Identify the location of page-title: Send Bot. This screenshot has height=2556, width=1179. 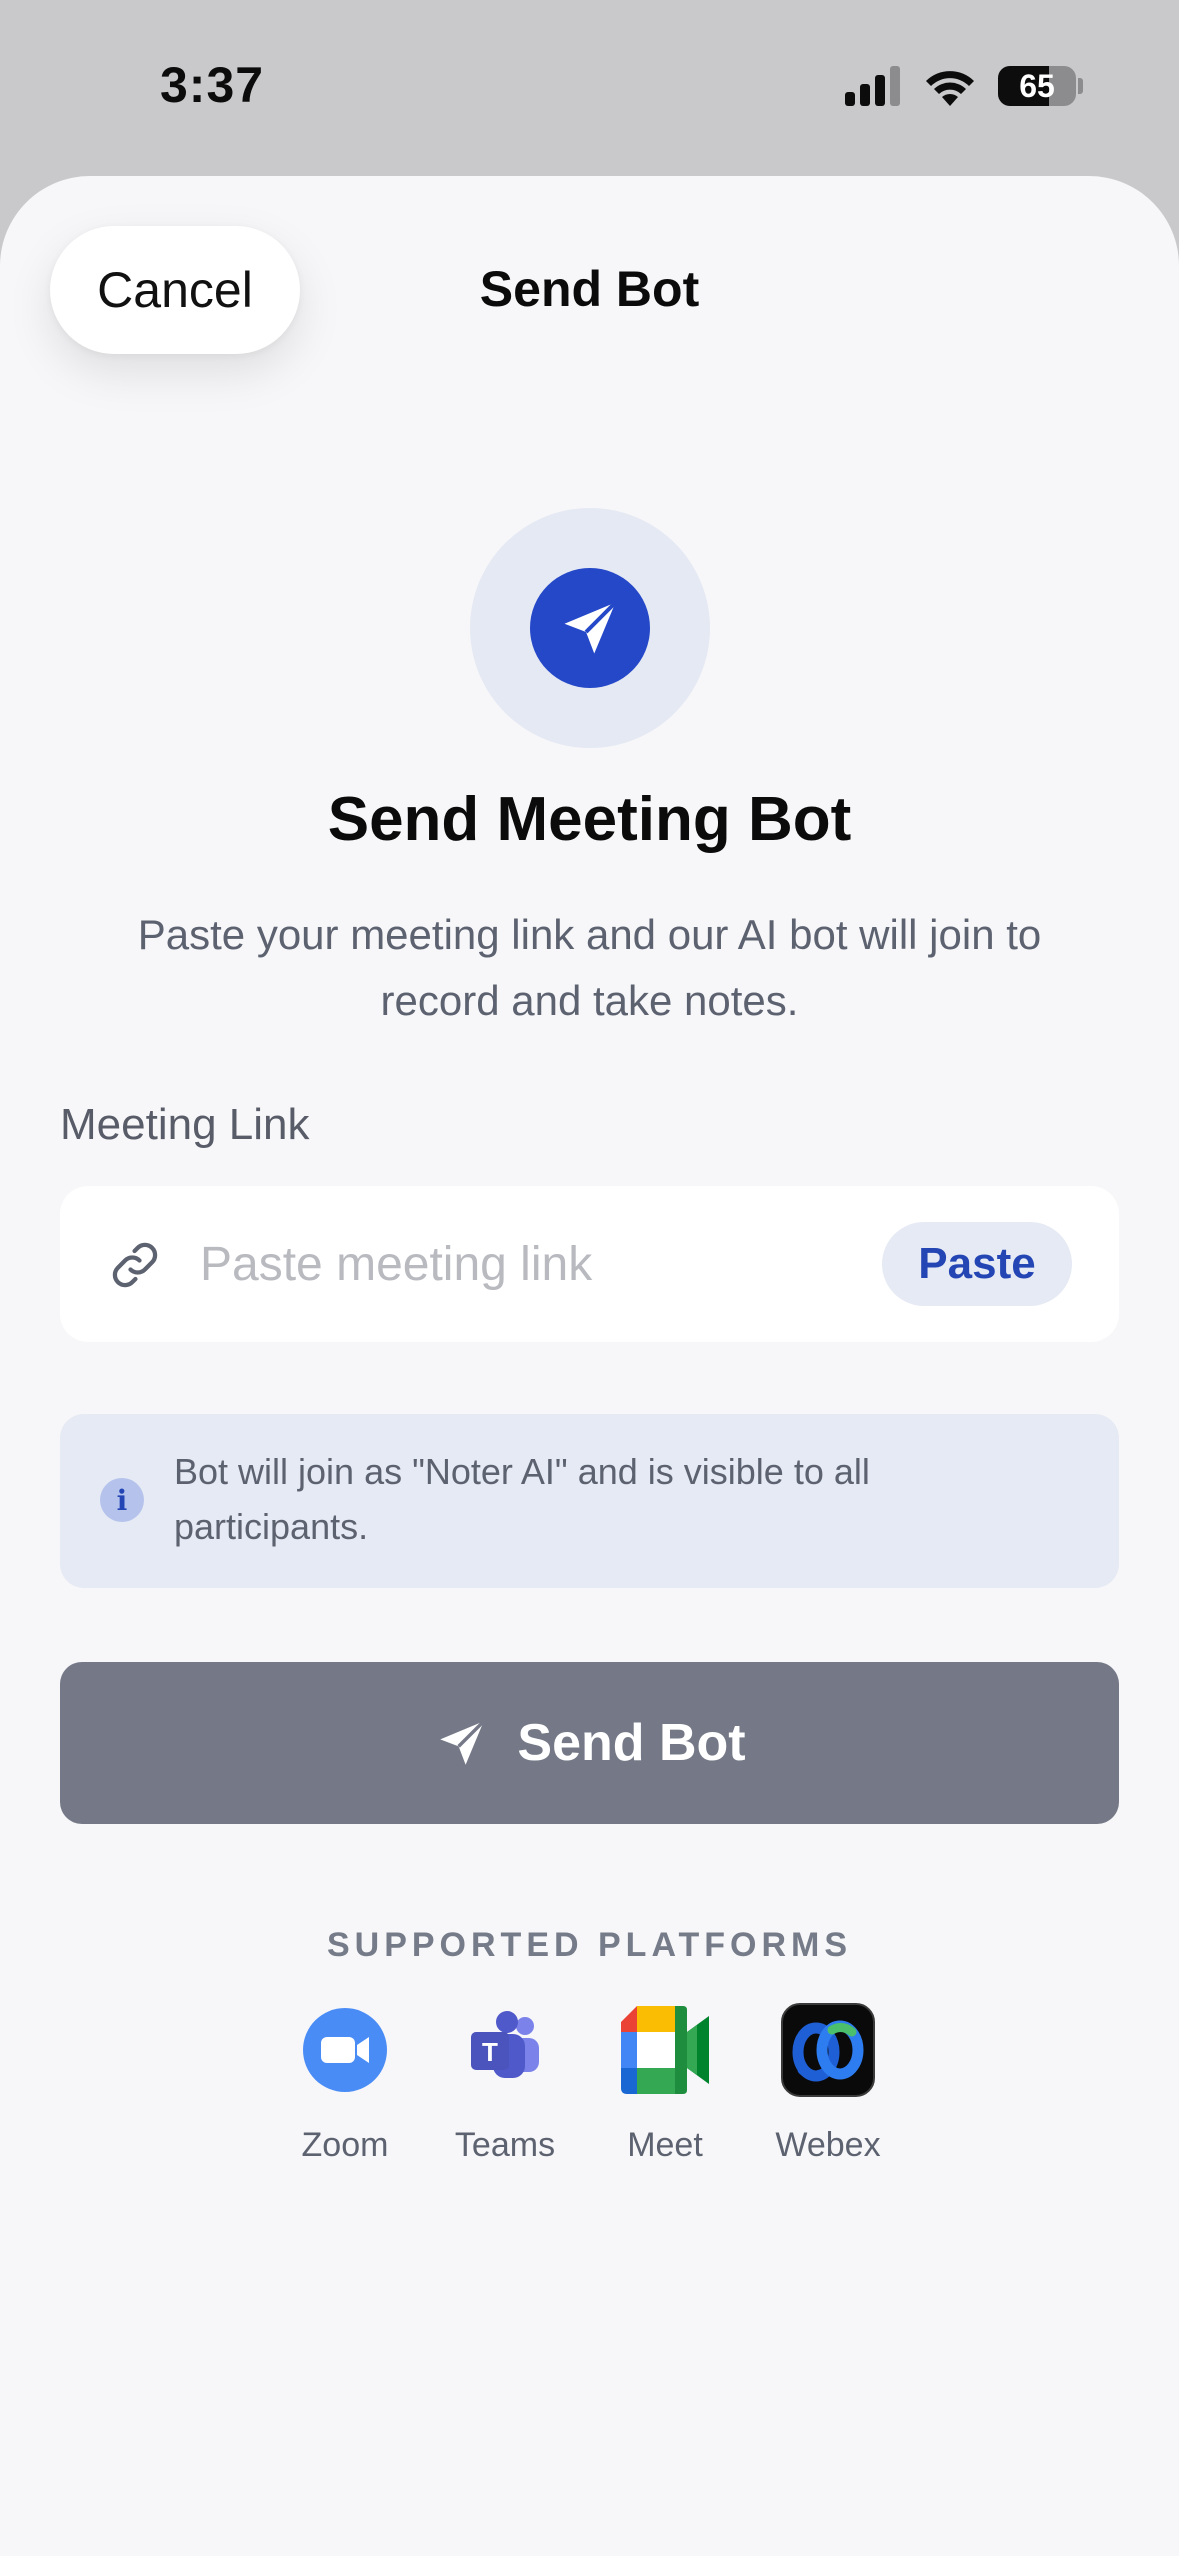
(589, 289).